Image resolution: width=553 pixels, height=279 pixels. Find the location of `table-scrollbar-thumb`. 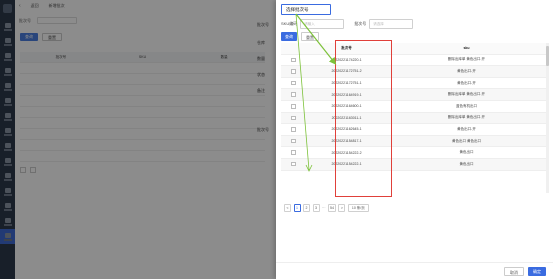

table-scrollbar-thumb is located at coordinates (547, 56).